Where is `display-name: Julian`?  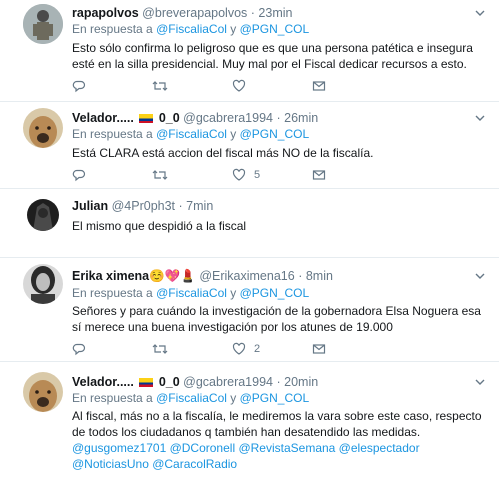 display-name: Julian is located at coordinates (90, 206).